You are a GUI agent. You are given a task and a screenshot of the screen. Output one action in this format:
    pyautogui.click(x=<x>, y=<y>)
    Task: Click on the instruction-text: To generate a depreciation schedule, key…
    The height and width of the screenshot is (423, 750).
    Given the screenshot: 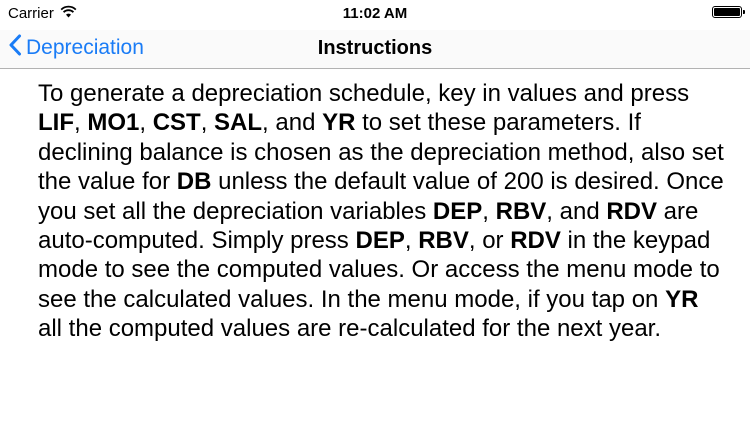 What is the action you would take?
    pyautogui.click(x=364, y=93)
    